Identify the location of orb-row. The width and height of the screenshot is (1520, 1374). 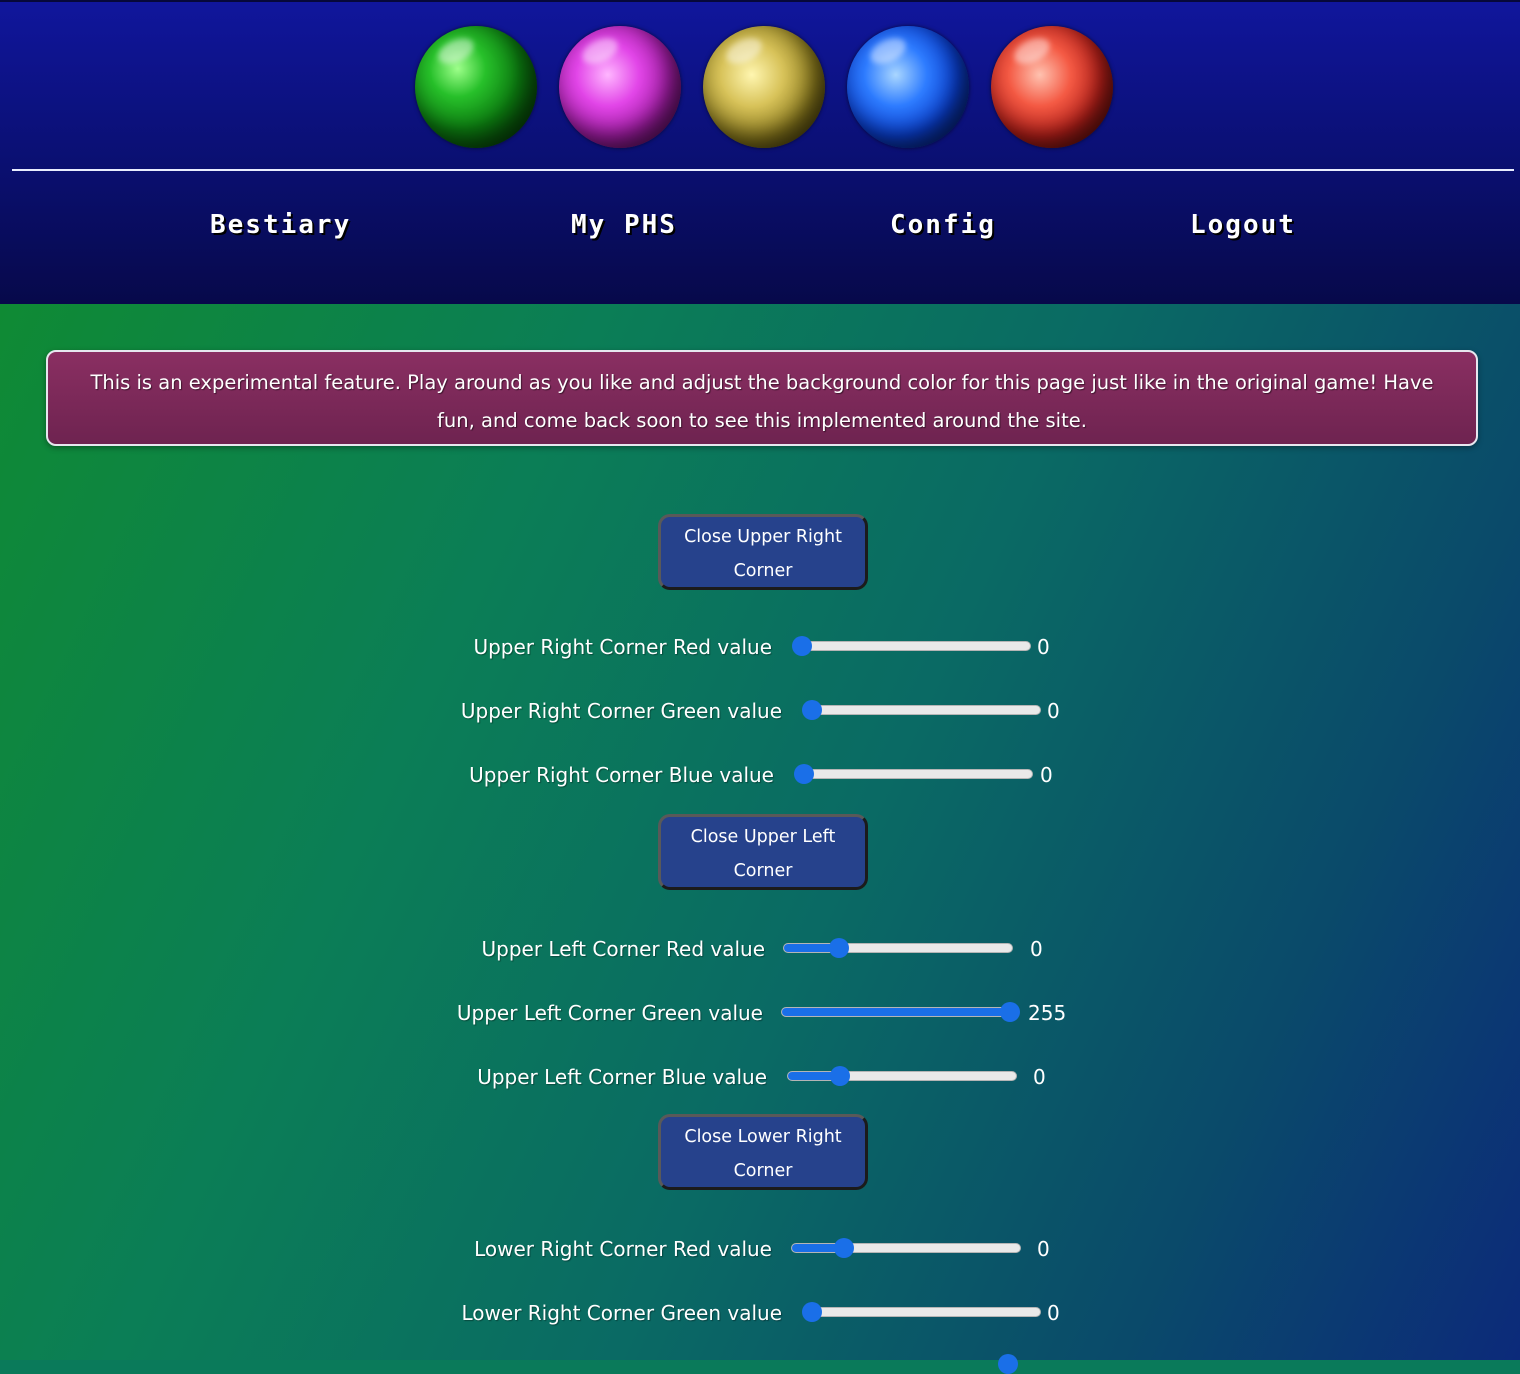
(765, 88).